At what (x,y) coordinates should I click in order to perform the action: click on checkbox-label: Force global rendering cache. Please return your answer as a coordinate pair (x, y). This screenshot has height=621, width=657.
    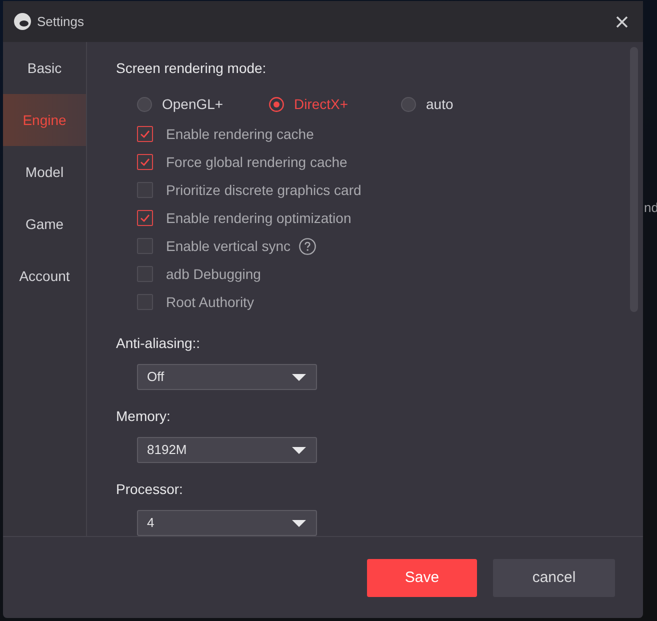
    Looking at the image, I should click on (257, 162).